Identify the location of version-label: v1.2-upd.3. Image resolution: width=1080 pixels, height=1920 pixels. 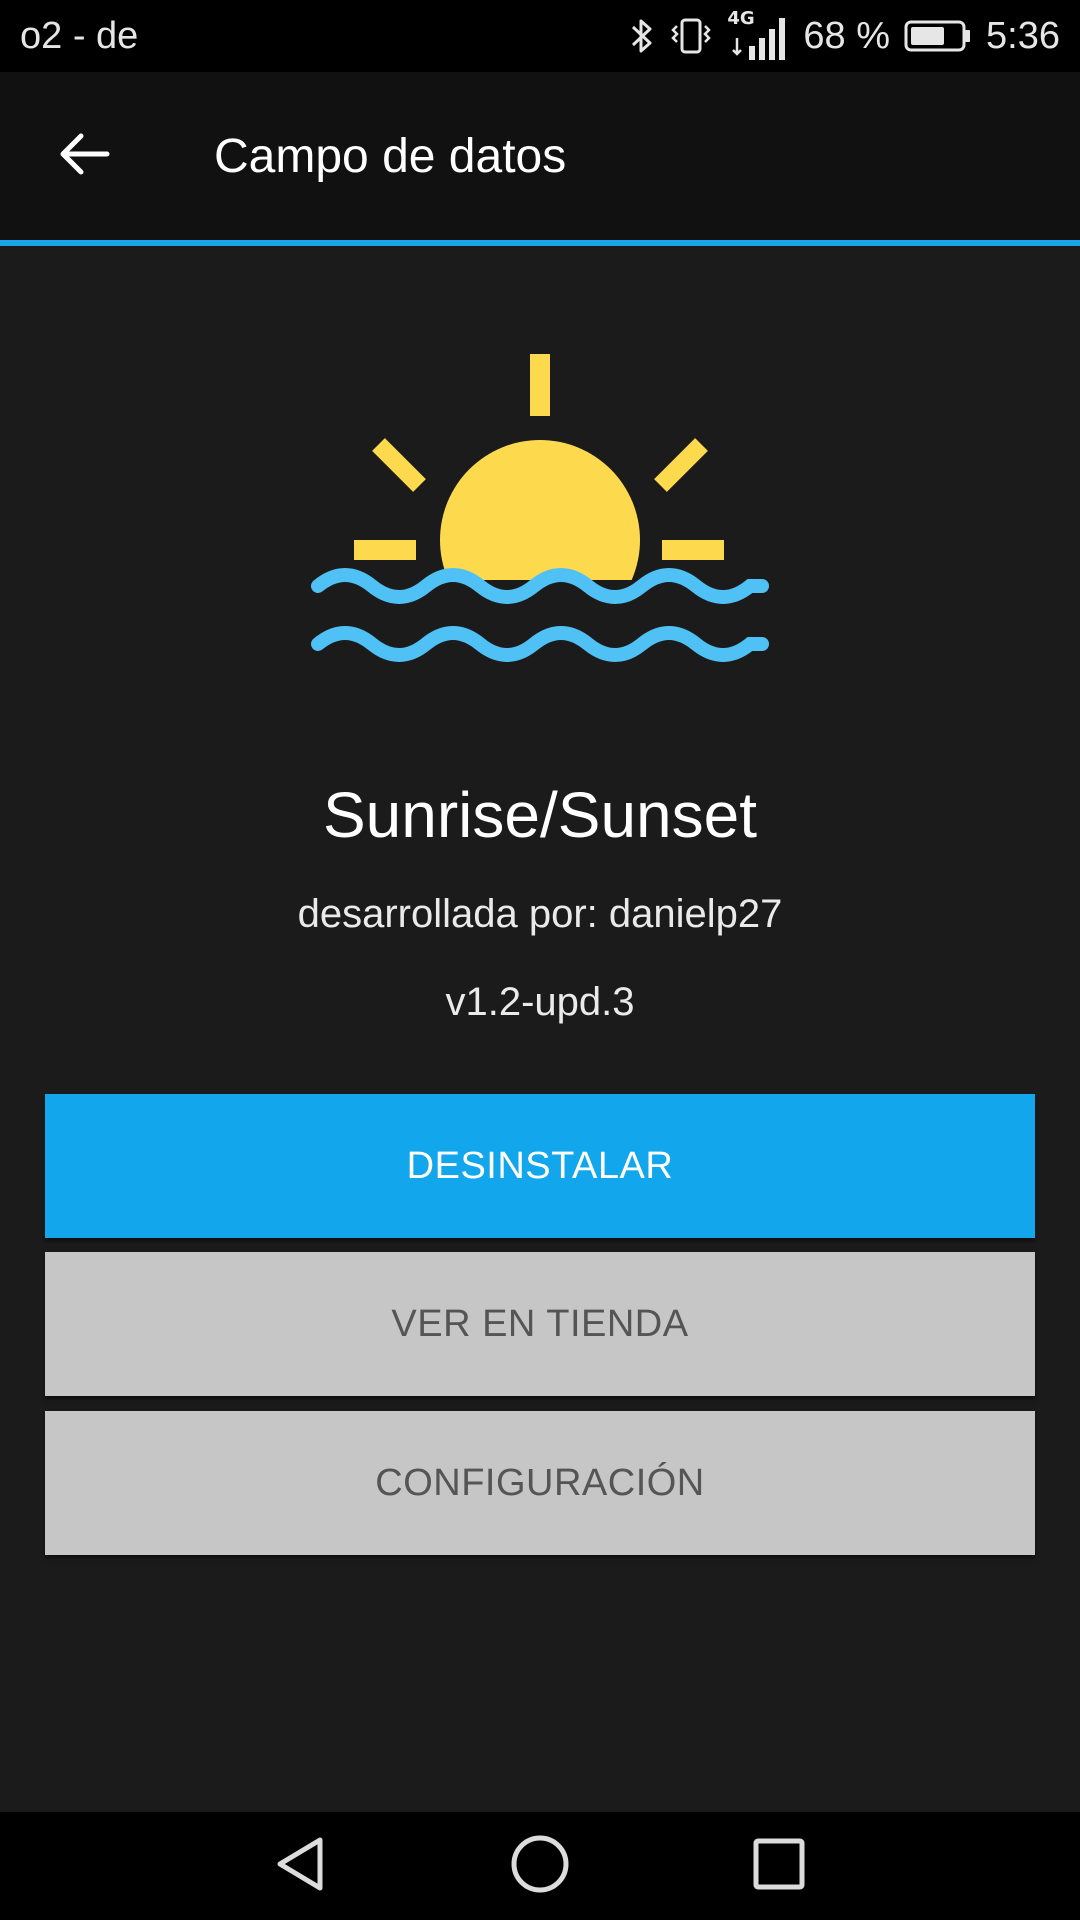
(540, 1002).